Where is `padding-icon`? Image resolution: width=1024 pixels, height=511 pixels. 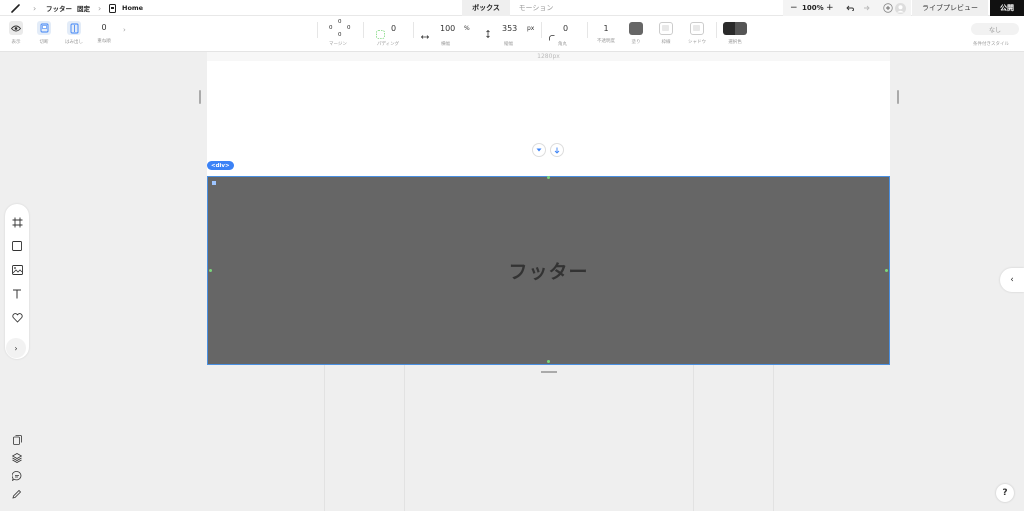
padding-icon is located at coordinates (381, 31).